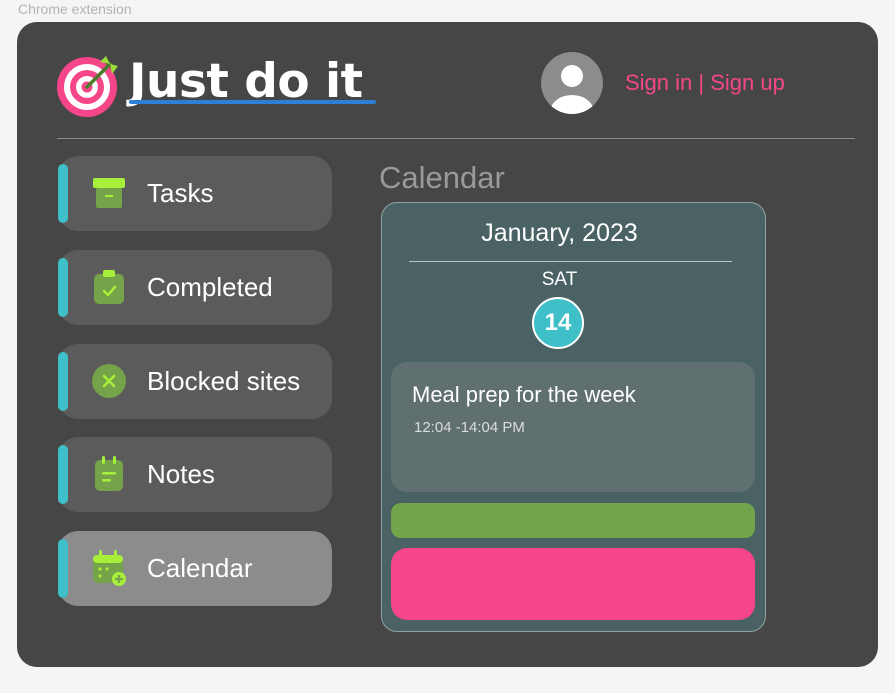 This screenshot has height=693, width=895. Describe the element at coordinates (109, 568) in the screenshot. I see `calendar-add-icon` at that location.